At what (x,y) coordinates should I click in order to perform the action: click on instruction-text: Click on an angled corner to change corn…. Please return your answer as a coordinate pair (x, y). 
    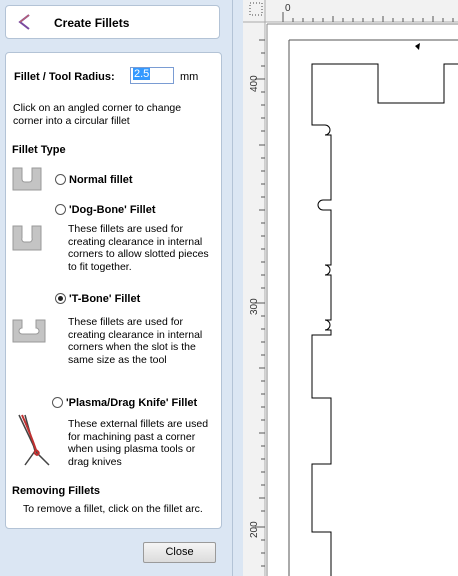
    Looking at the image, I should click on (97, 114).